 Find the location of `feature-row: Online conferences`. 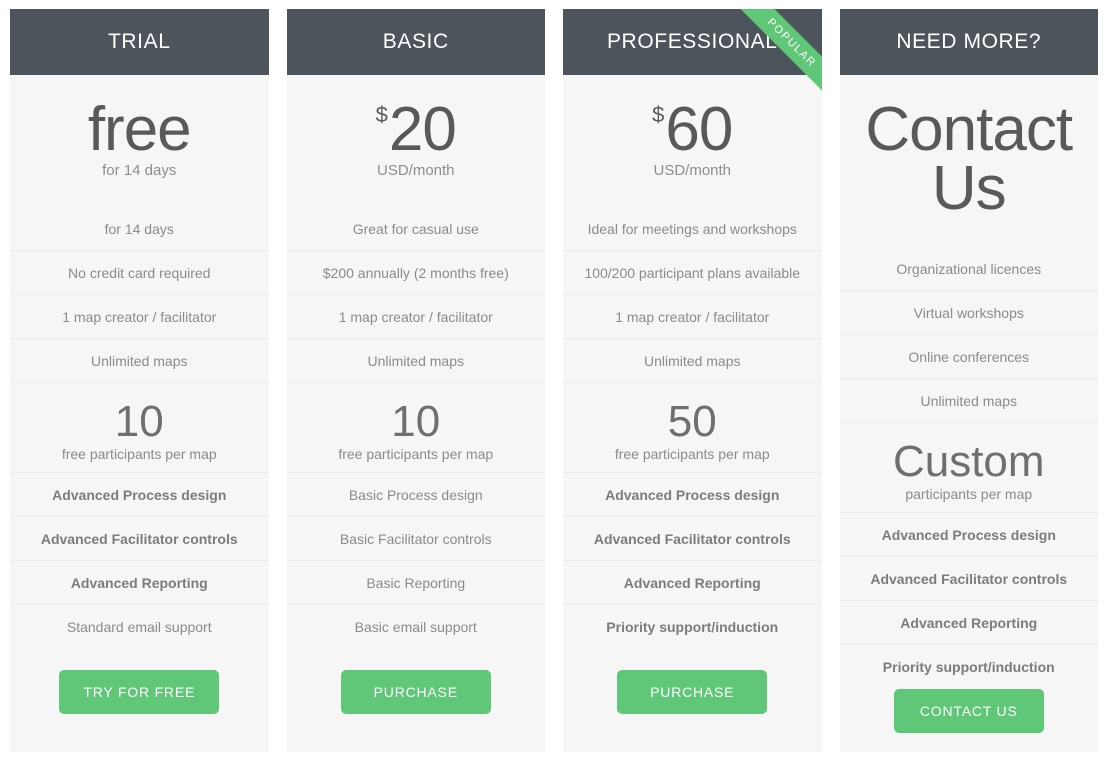

feature-row: Online conferences is located at coordinates (968, 357).